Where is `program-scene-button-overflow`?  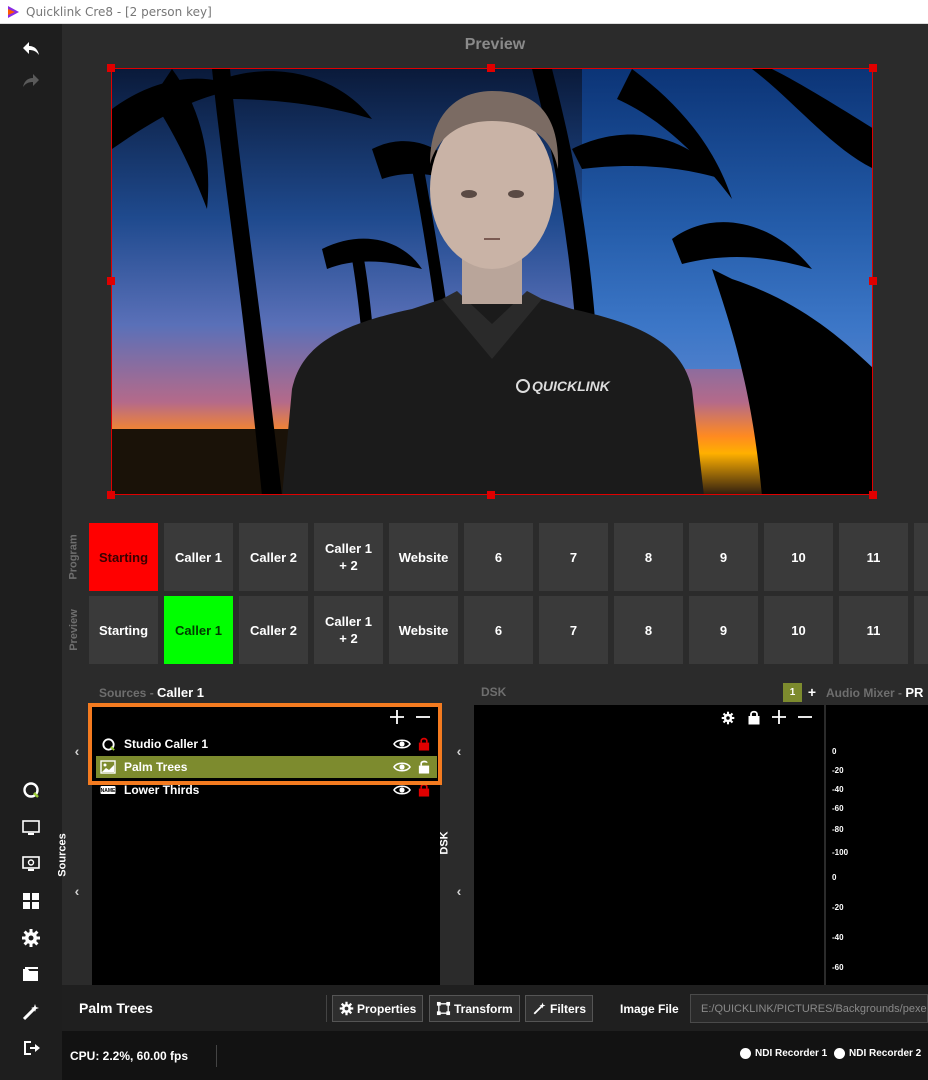 program-scene-button-overflow is located at coordinates (921, 557).